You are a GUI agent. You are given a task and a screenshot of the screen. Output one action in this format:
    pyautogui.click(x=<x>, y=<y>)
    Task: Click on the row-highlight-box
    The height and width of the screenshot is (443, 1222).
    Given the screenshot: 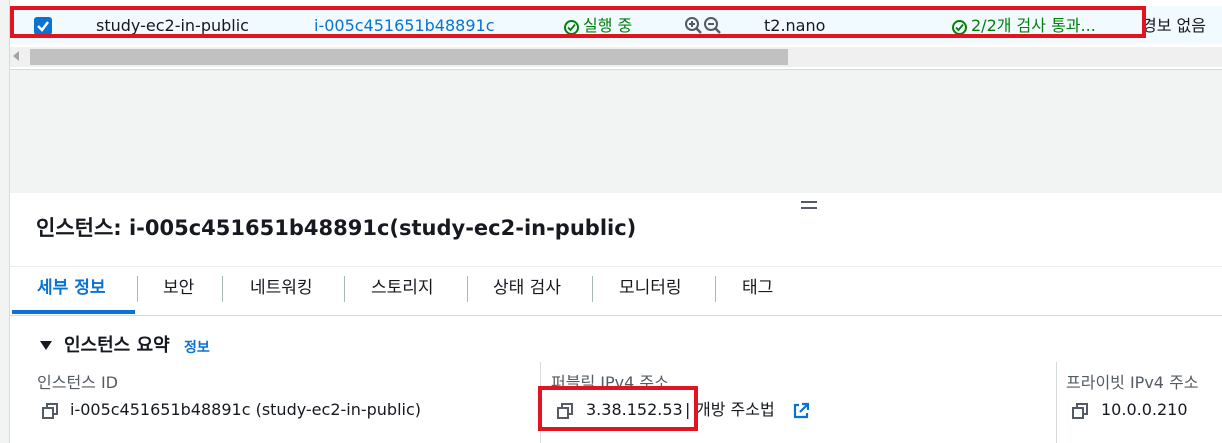 What is the action you would take?
    pyautogui.click(x=578, y=22)
    